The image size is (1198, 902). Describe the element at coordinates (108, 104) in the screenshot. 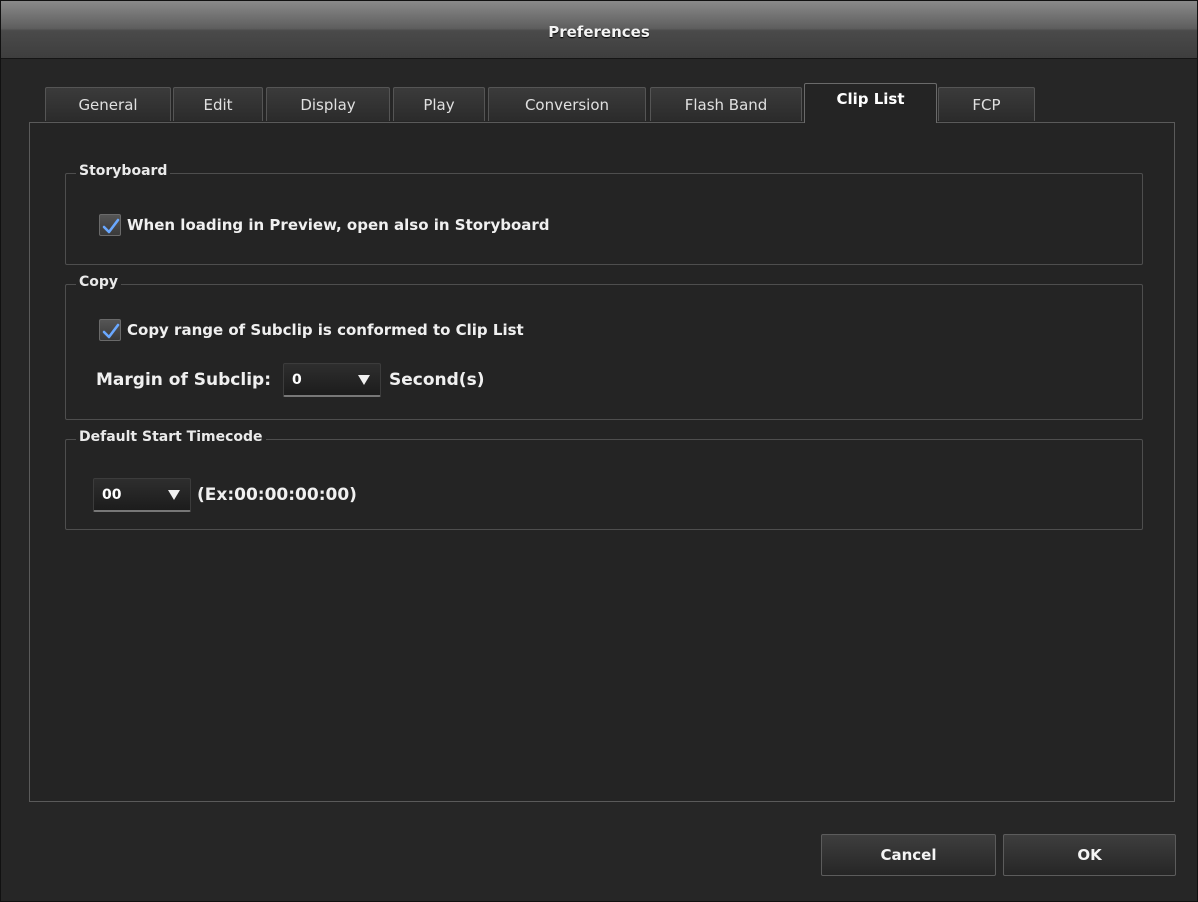

I see `tab-general: General` at that location.